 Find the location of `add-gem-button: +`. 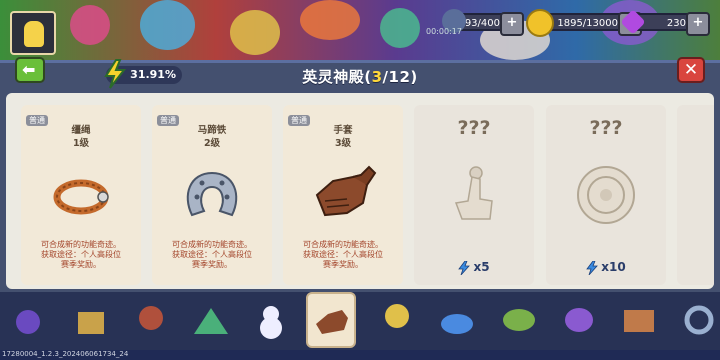

add-gem-button: + is located at coordinates (698, 24).